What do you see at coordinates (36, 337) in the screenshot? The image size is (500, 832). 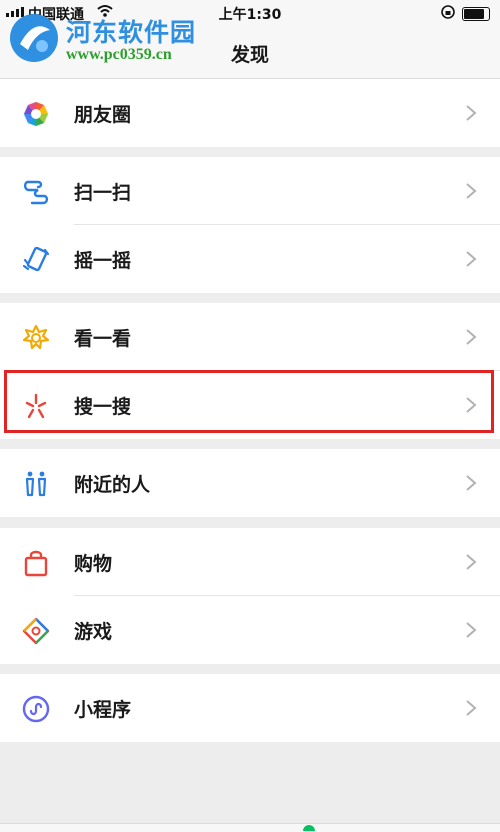 I see `top-stories-icon` at bounding box center [36, 337].